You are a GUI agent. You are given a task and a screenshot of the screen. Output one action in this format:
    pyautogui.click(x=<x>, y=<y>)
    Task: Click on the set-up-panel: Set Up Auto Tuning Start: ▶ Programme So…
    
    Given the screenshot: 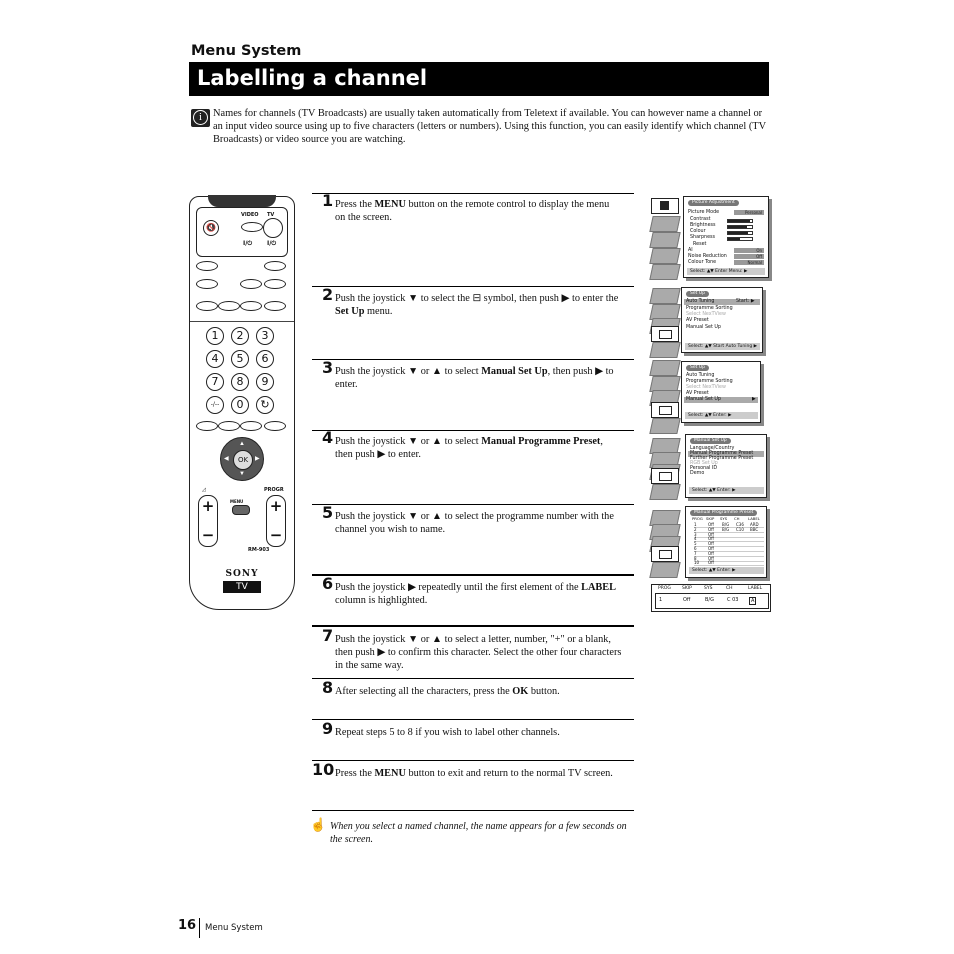 What is the action you would take?
    pyautogui.click(x=722, y=320)
    